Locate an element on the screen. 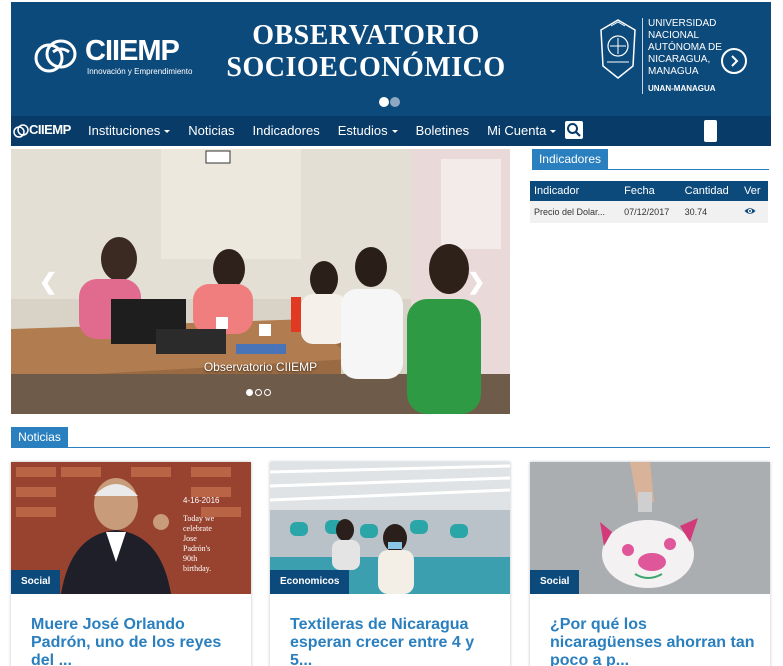 The width and height of the screenshot is (783, 666). nav-item-label: Instituciones is located at coordinates (124, 130).